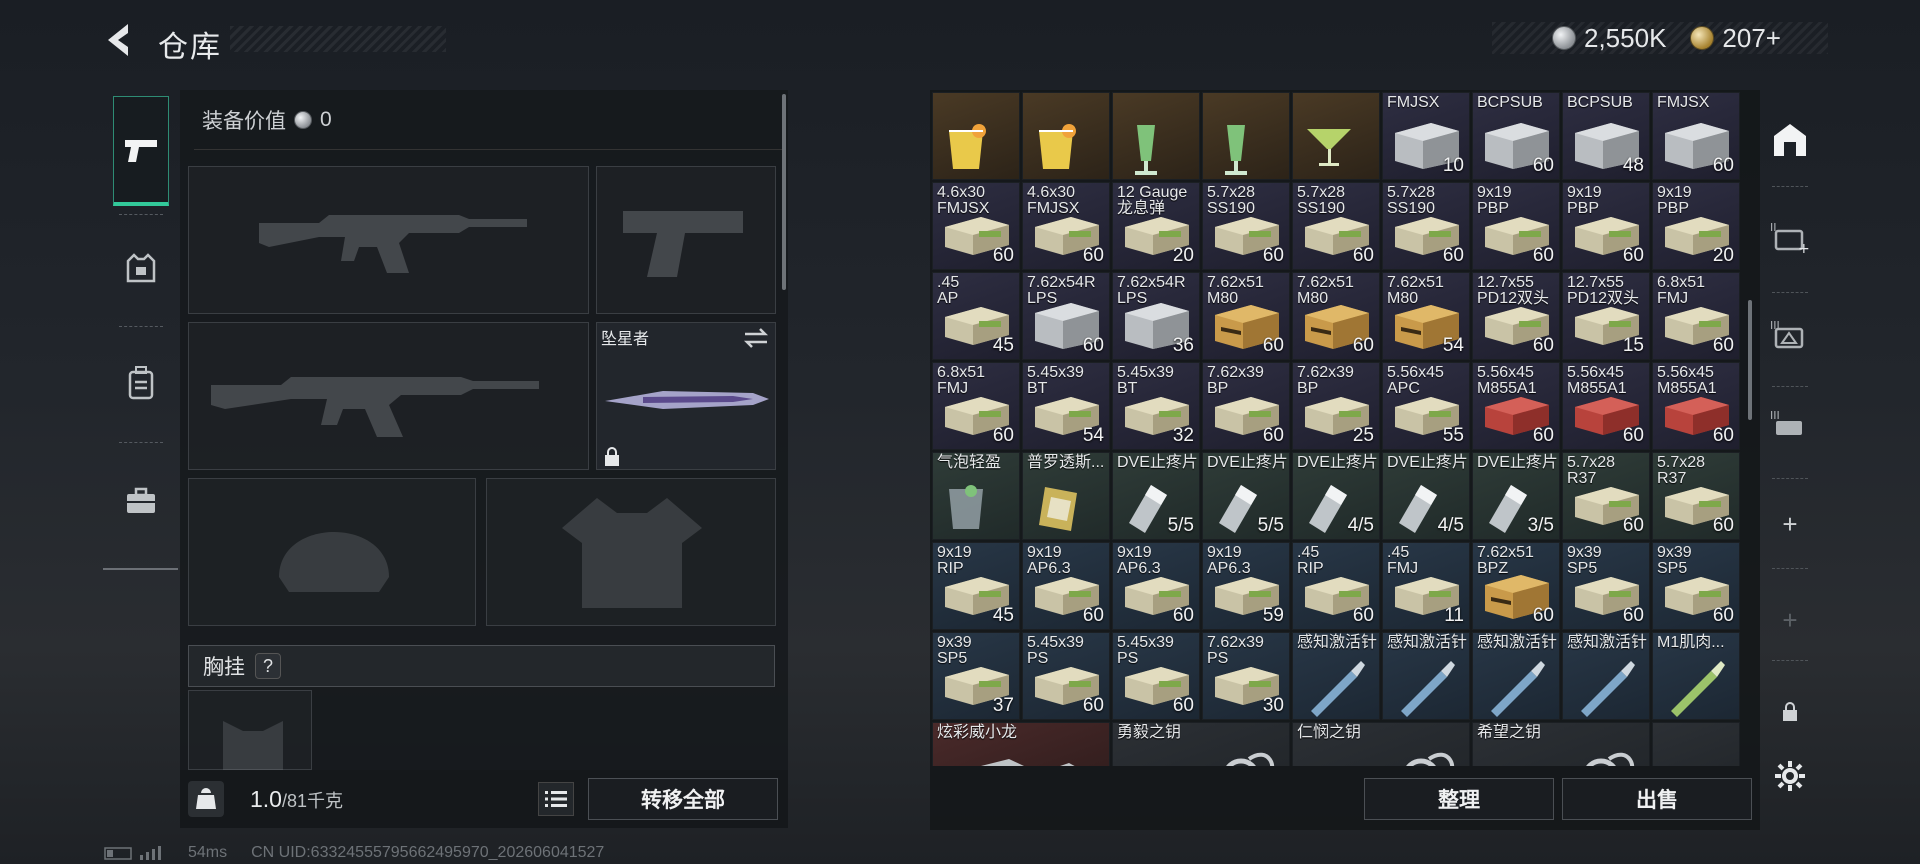 This screenshot has height=864, width=1920. Describe the element at coordinates (1183, 345) in the screenshot. I see `item-count: 36` at that location.